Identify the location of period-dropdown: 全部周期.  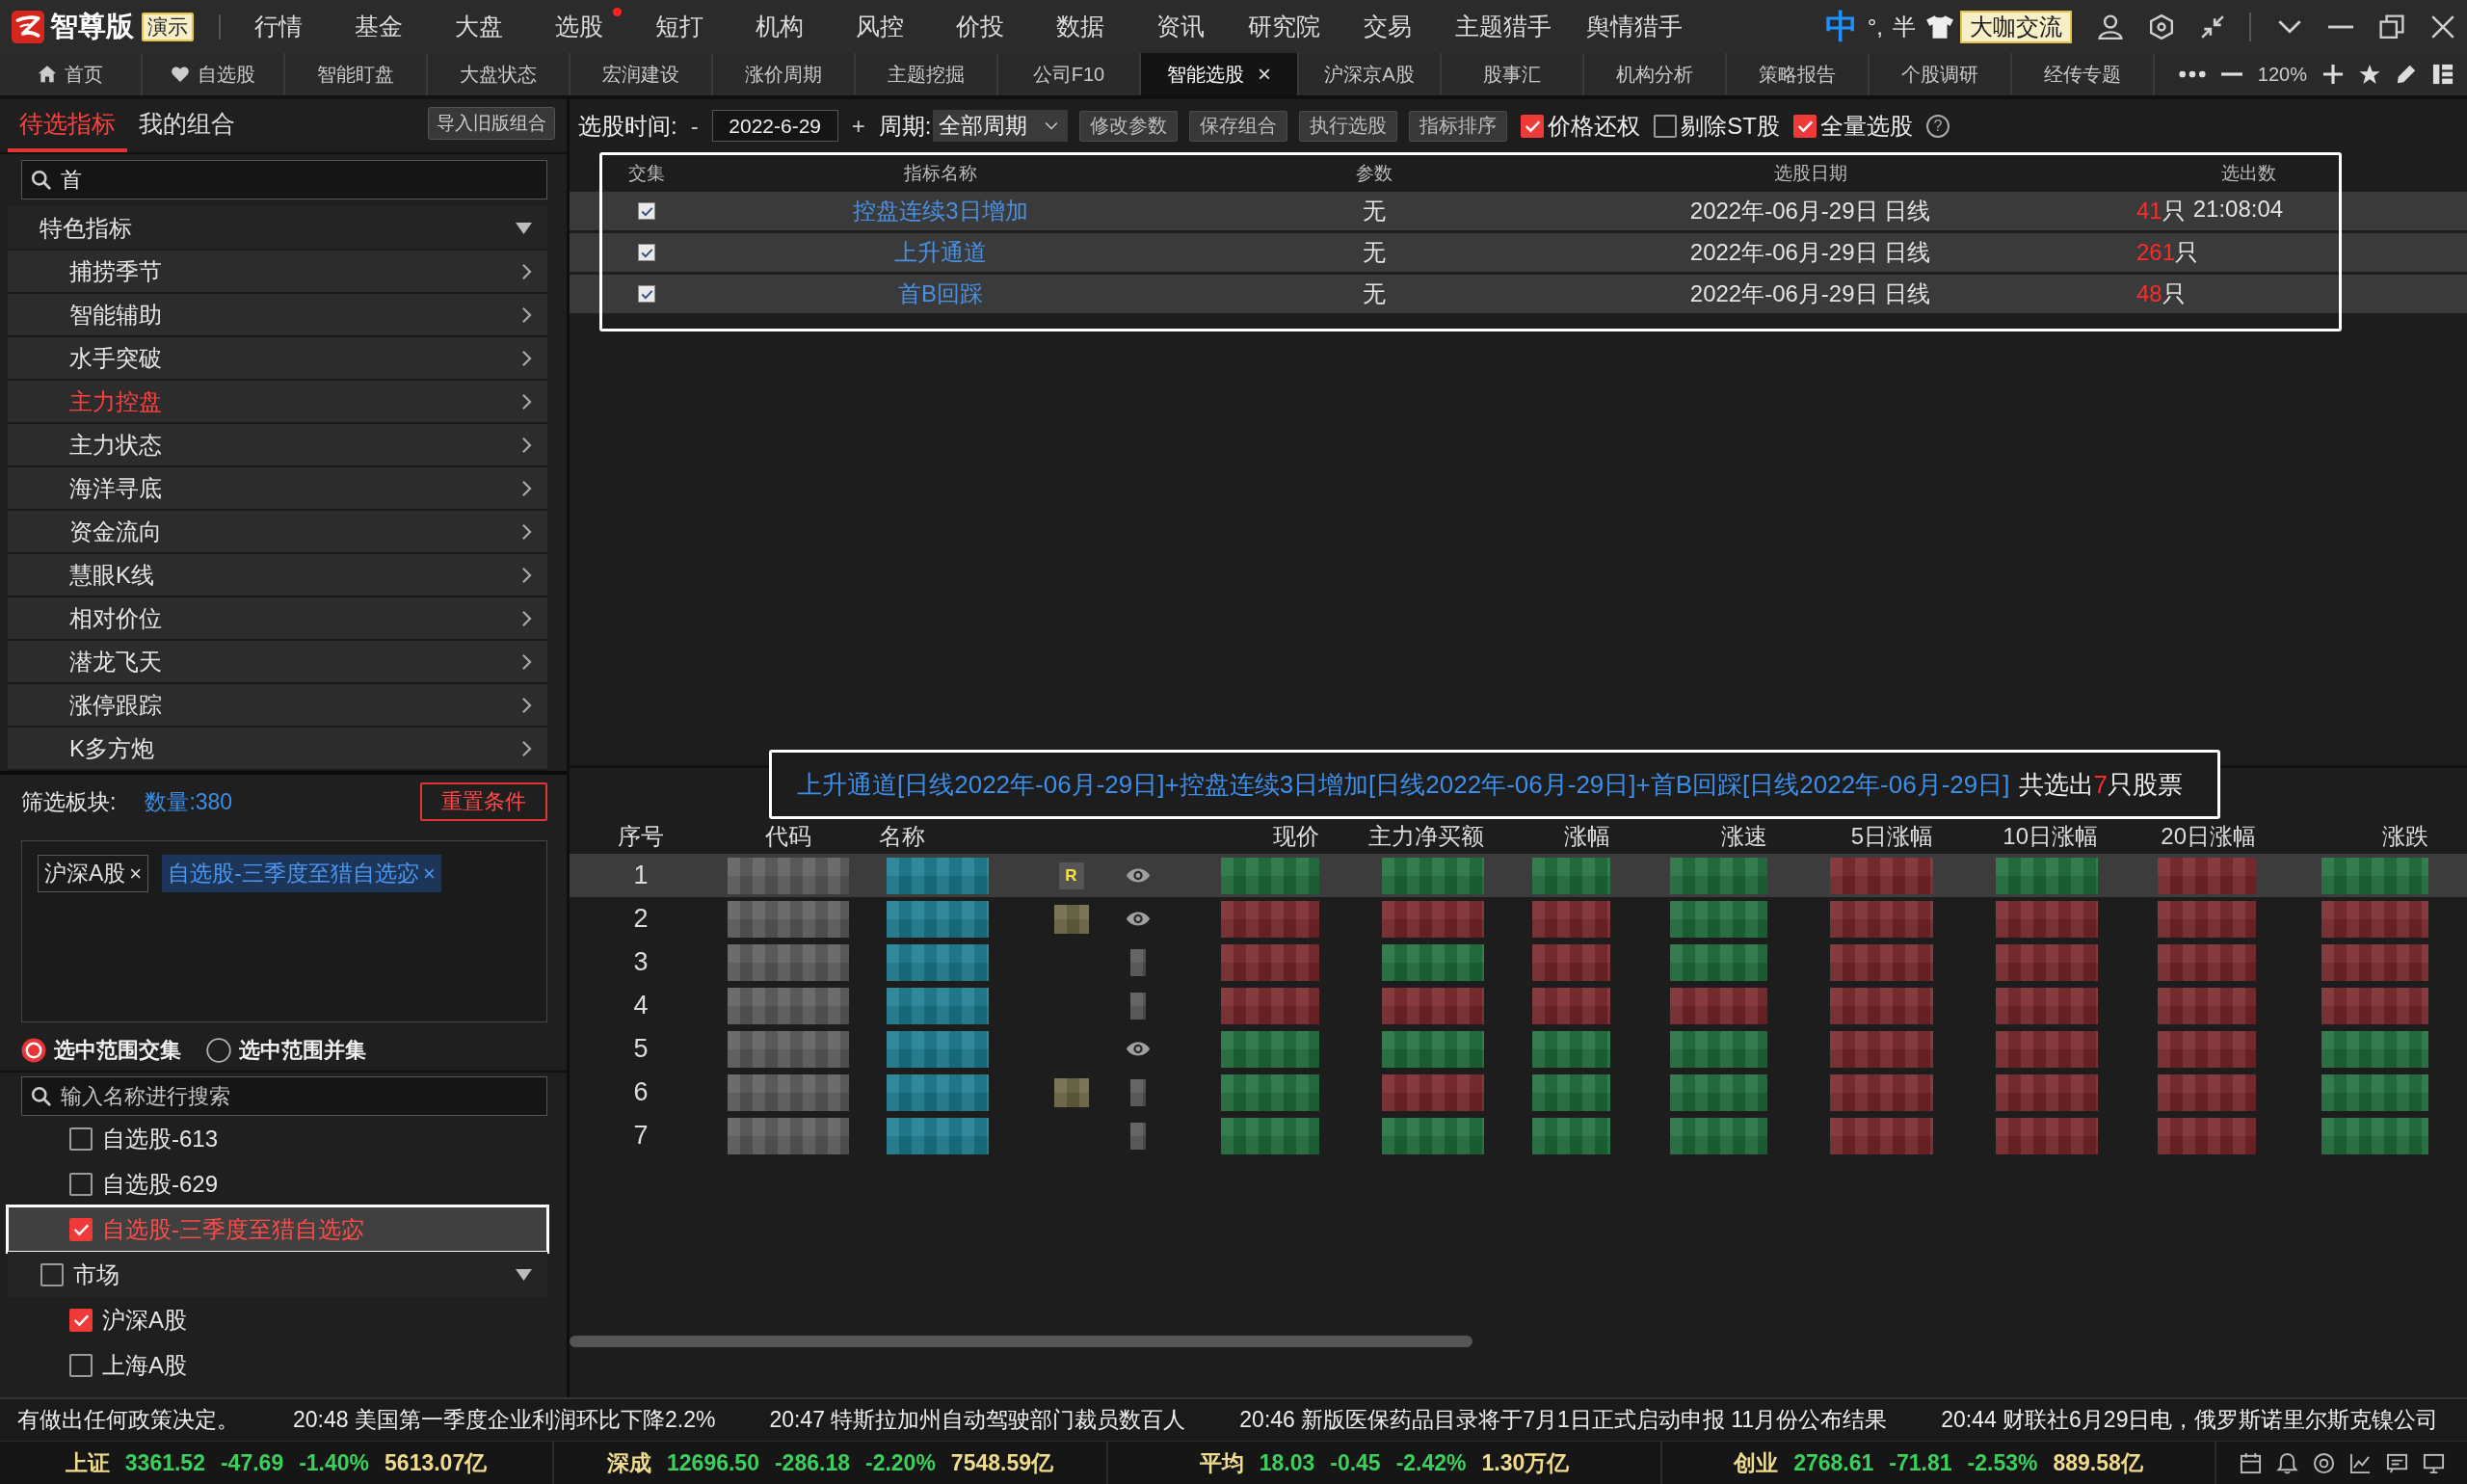
(1001, 126).